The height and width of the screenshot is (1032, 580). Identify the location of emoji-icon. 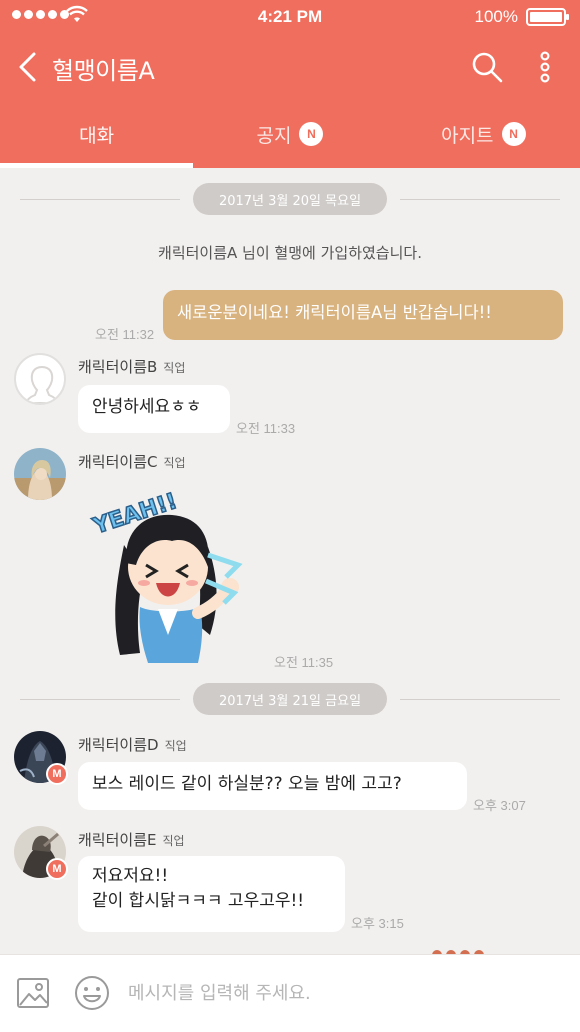
(92, 993).